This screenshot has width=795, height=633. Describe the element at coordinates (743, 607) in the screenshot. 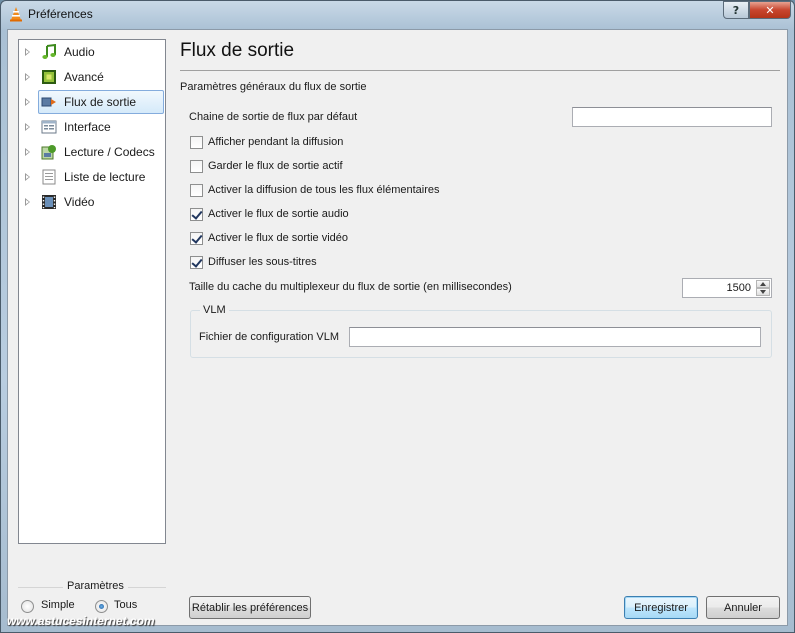

I see `cancel-button: Annuler` at that location.